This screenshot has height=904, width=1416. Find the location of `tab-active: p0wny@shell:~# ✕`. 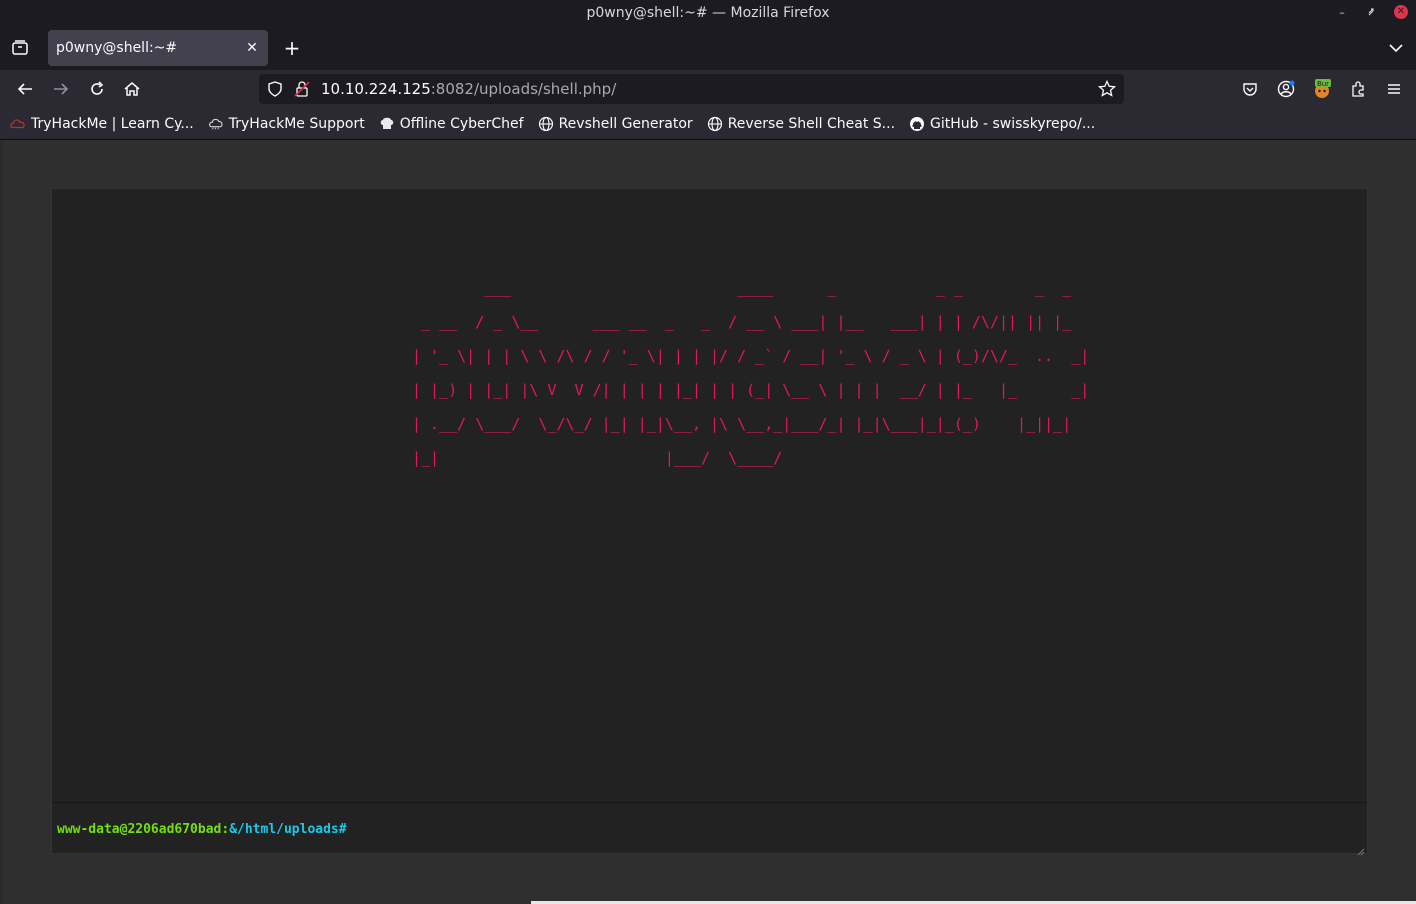

tab-active: p0wny@shell:~# ✕ is located at coordinates (158, 48).